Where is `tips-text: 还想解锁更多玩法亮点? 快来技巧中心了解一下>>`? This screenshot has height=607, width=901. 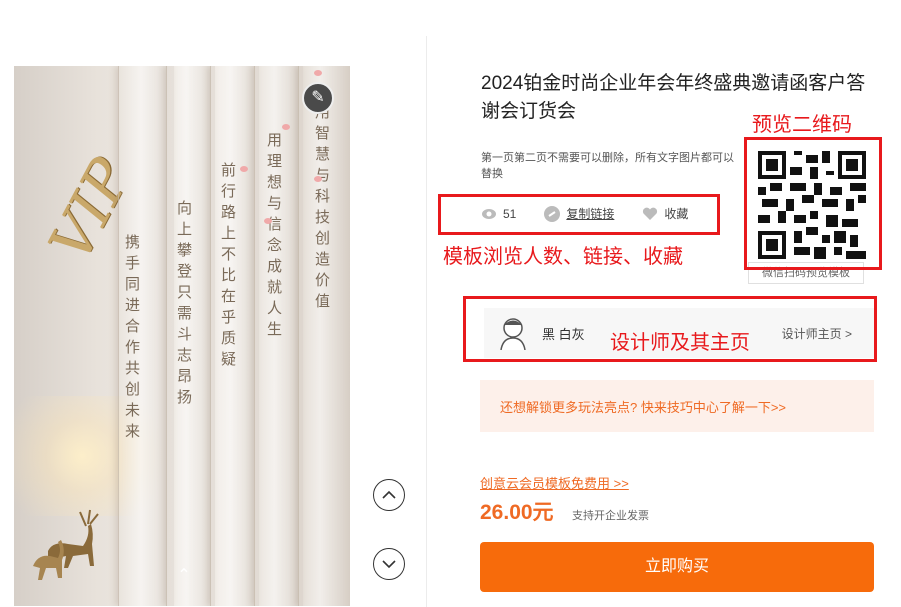
tips-text: 还想解锁更多玩法亮点? 快来技巧中心了解一下>> is located at coordinates (643, 406).